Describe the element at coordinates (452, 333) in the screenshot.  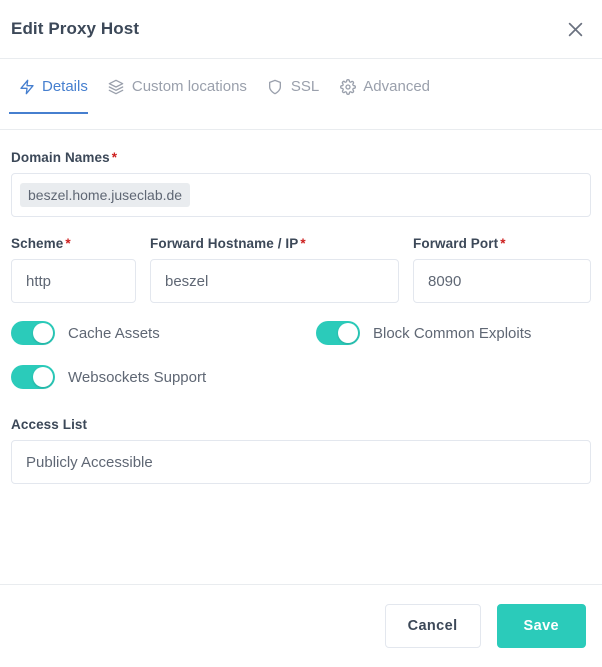
I see `block-common-exploits-label: Block Common Exploits` at that location.